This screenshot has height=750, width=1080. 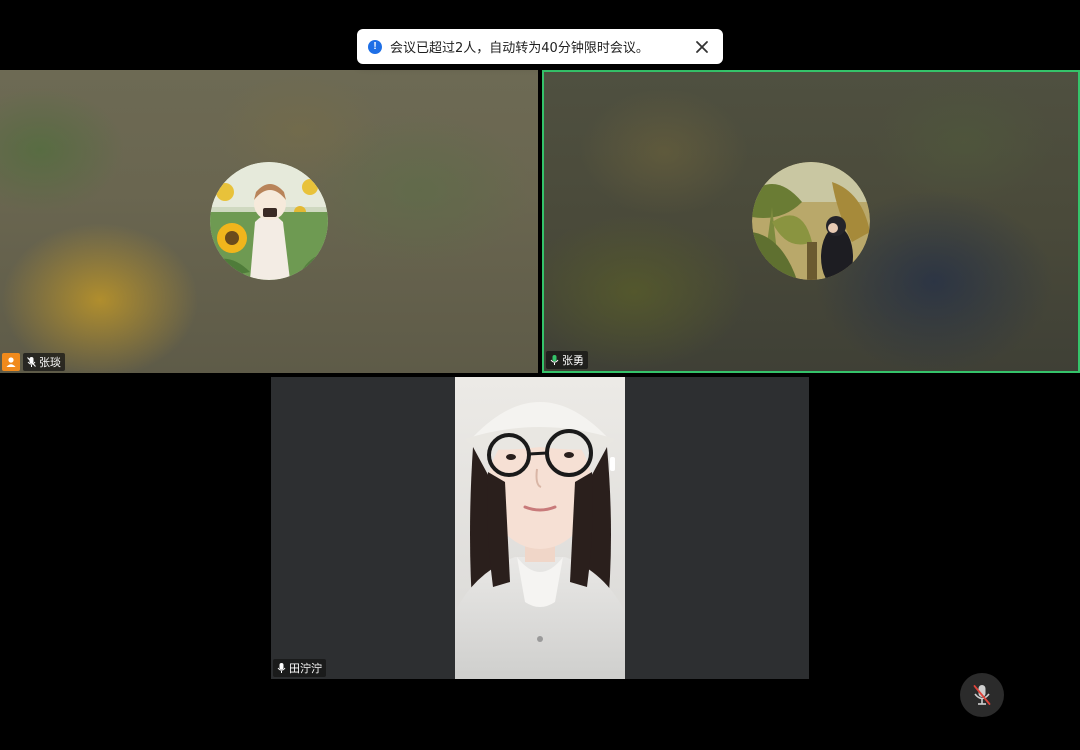 I want to click on avatar-sunflower, so click(x=269, y=221).